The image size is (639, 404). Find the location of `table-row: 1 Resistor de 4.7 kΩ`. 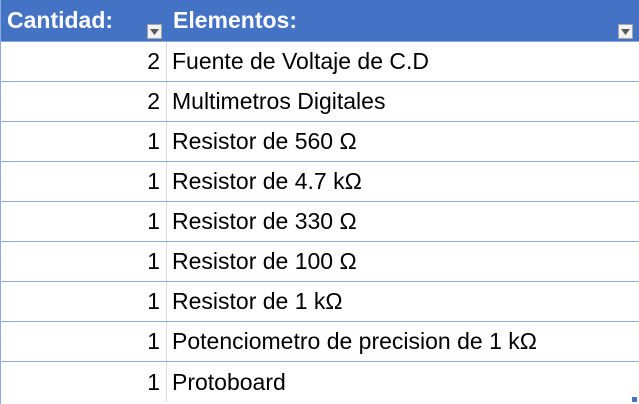

table-row: 1 Resistor de 4.7 kΩ is located at coordinates (320, 182).